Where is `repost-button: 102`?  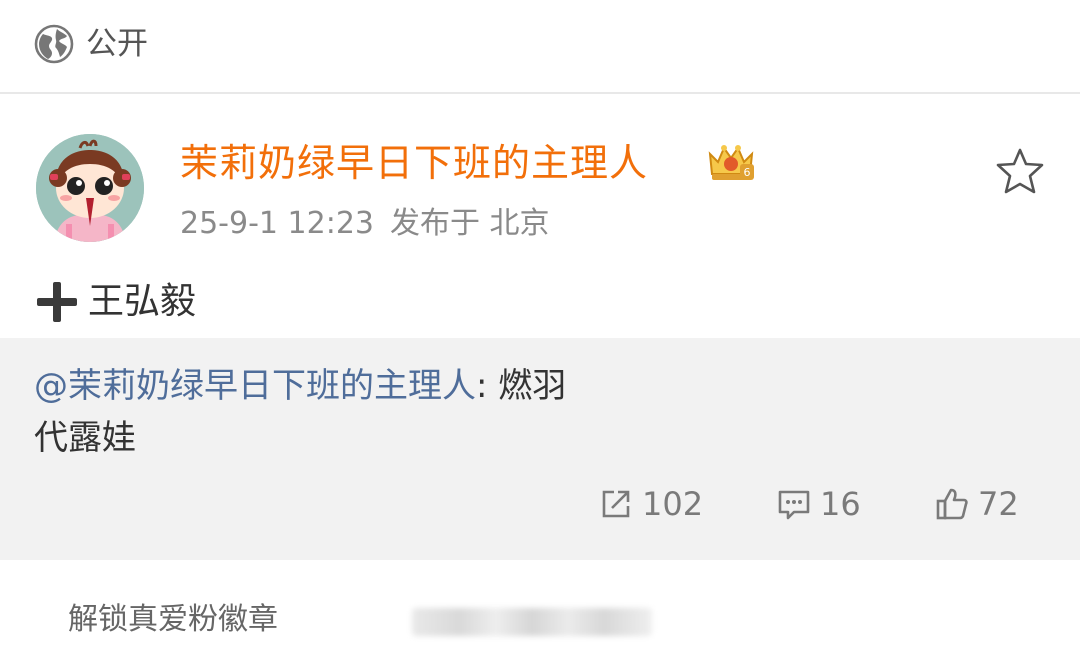
repost-button: 102 is located at coordinates (650, 504).